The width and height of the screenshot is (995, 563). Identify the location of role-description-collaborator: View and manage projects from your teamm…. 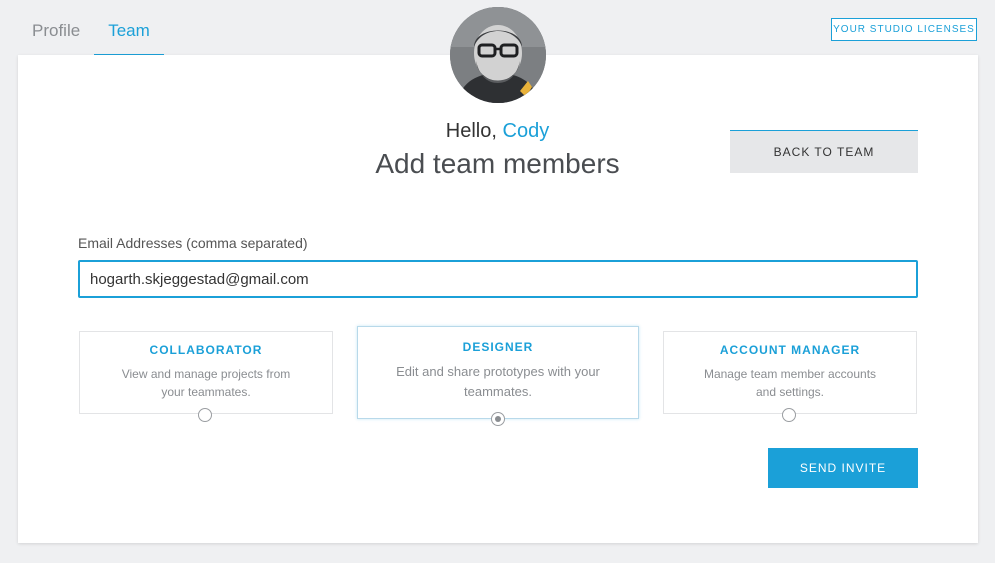
(206, 383).